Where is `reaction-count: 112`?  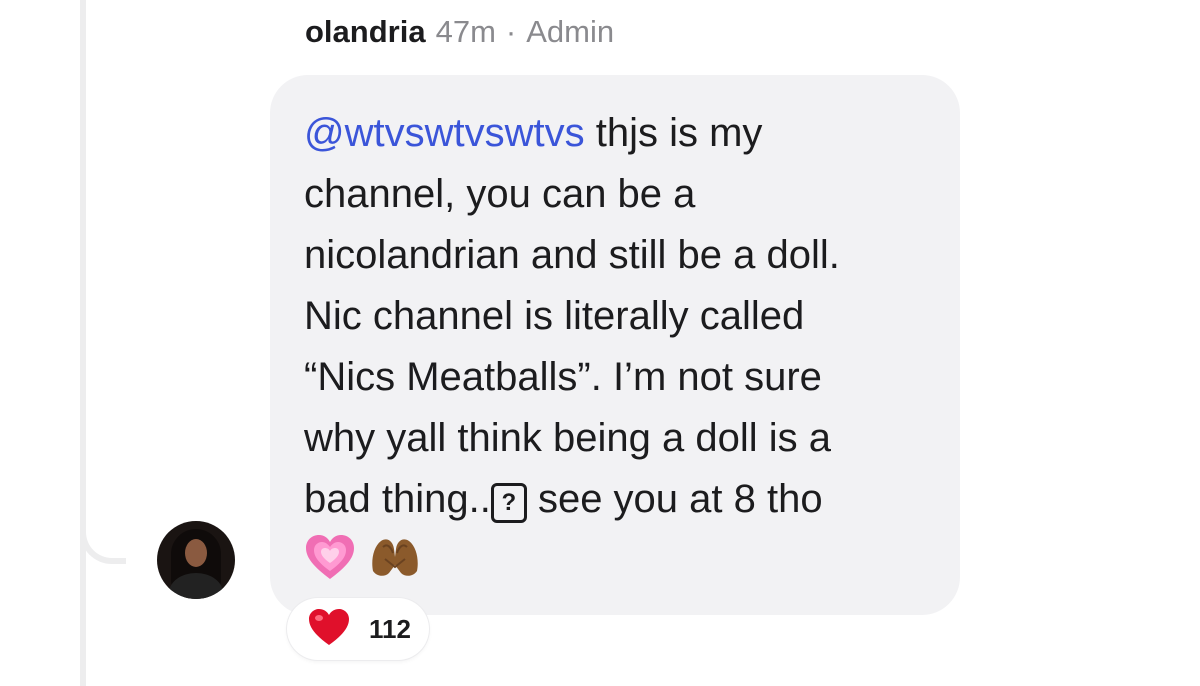
reaction-count: 112 is located at coordinates (390, 628).